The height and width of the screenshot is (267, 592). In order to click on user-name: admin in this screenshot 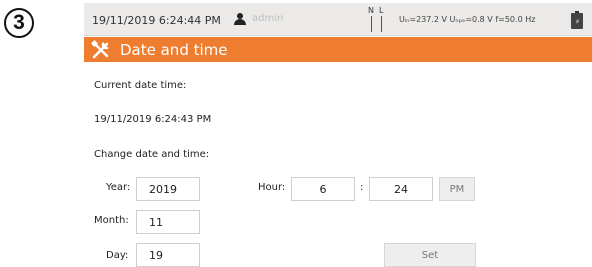, I will do `click(268, 18)`.